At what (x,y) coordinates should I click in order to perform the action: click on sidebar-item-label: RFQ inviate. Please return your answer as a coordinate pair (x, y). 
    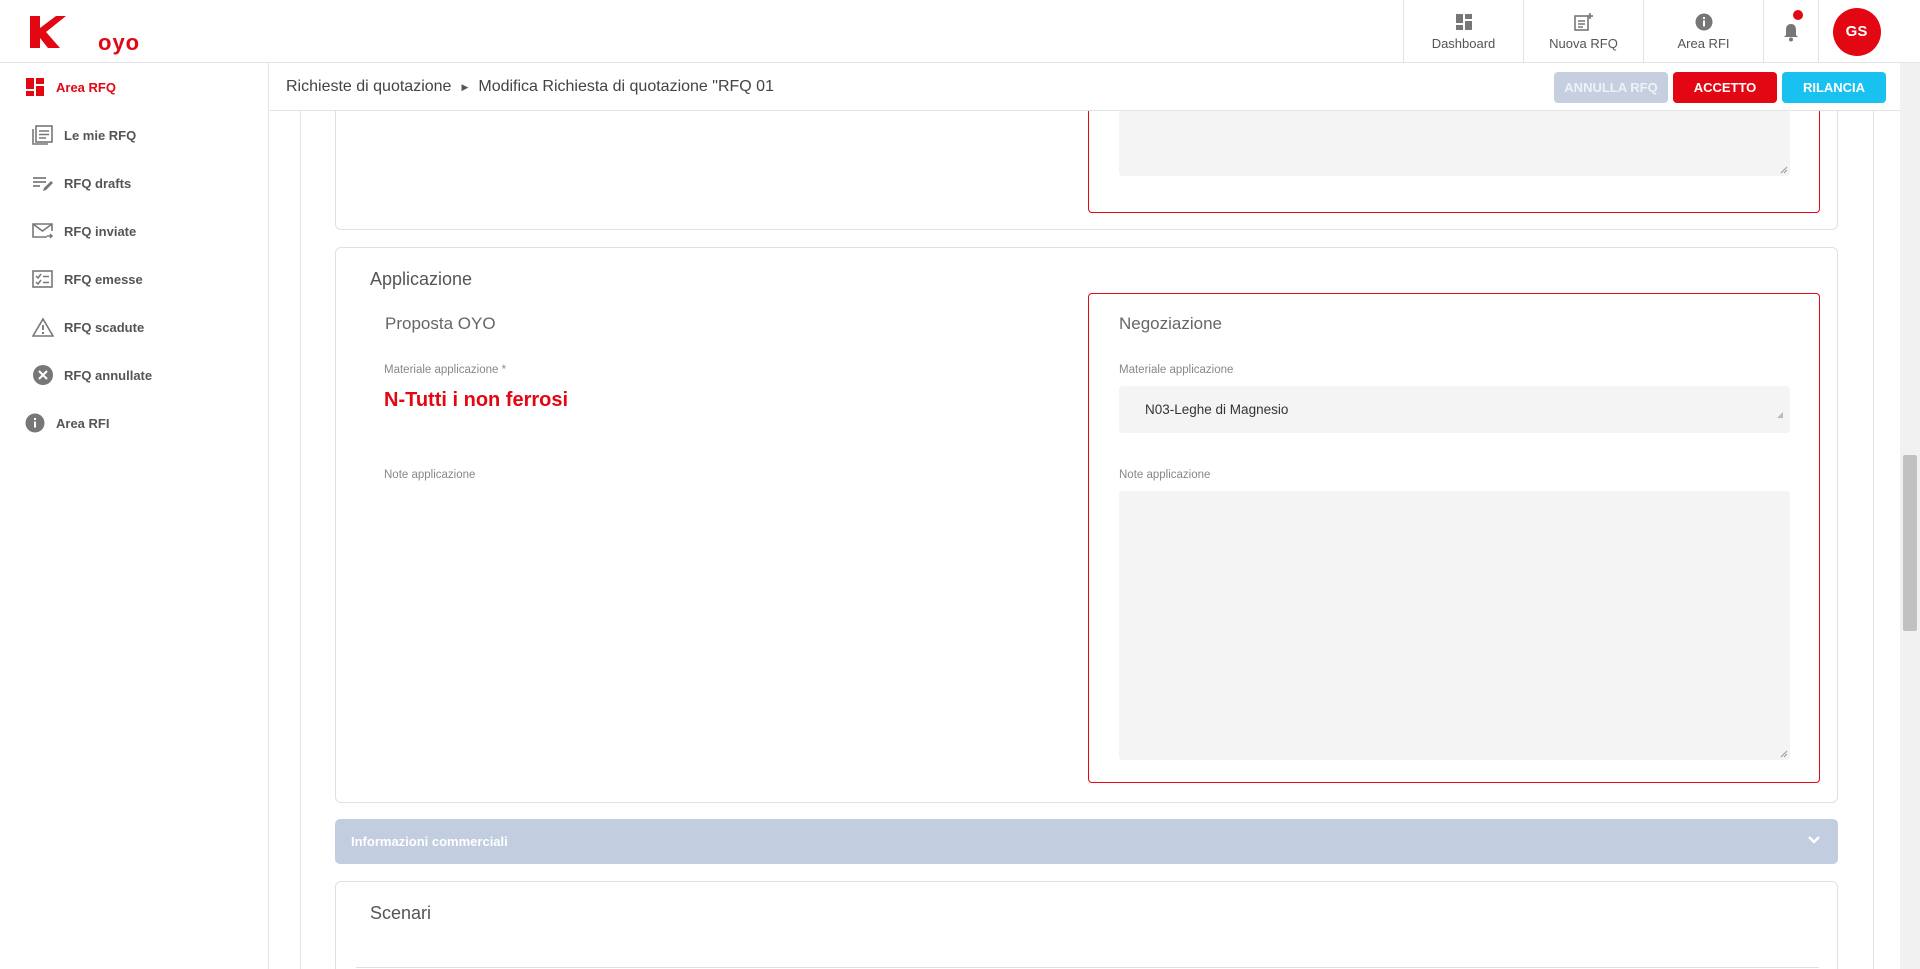
    Looking at the image, I should click on (100, 231).